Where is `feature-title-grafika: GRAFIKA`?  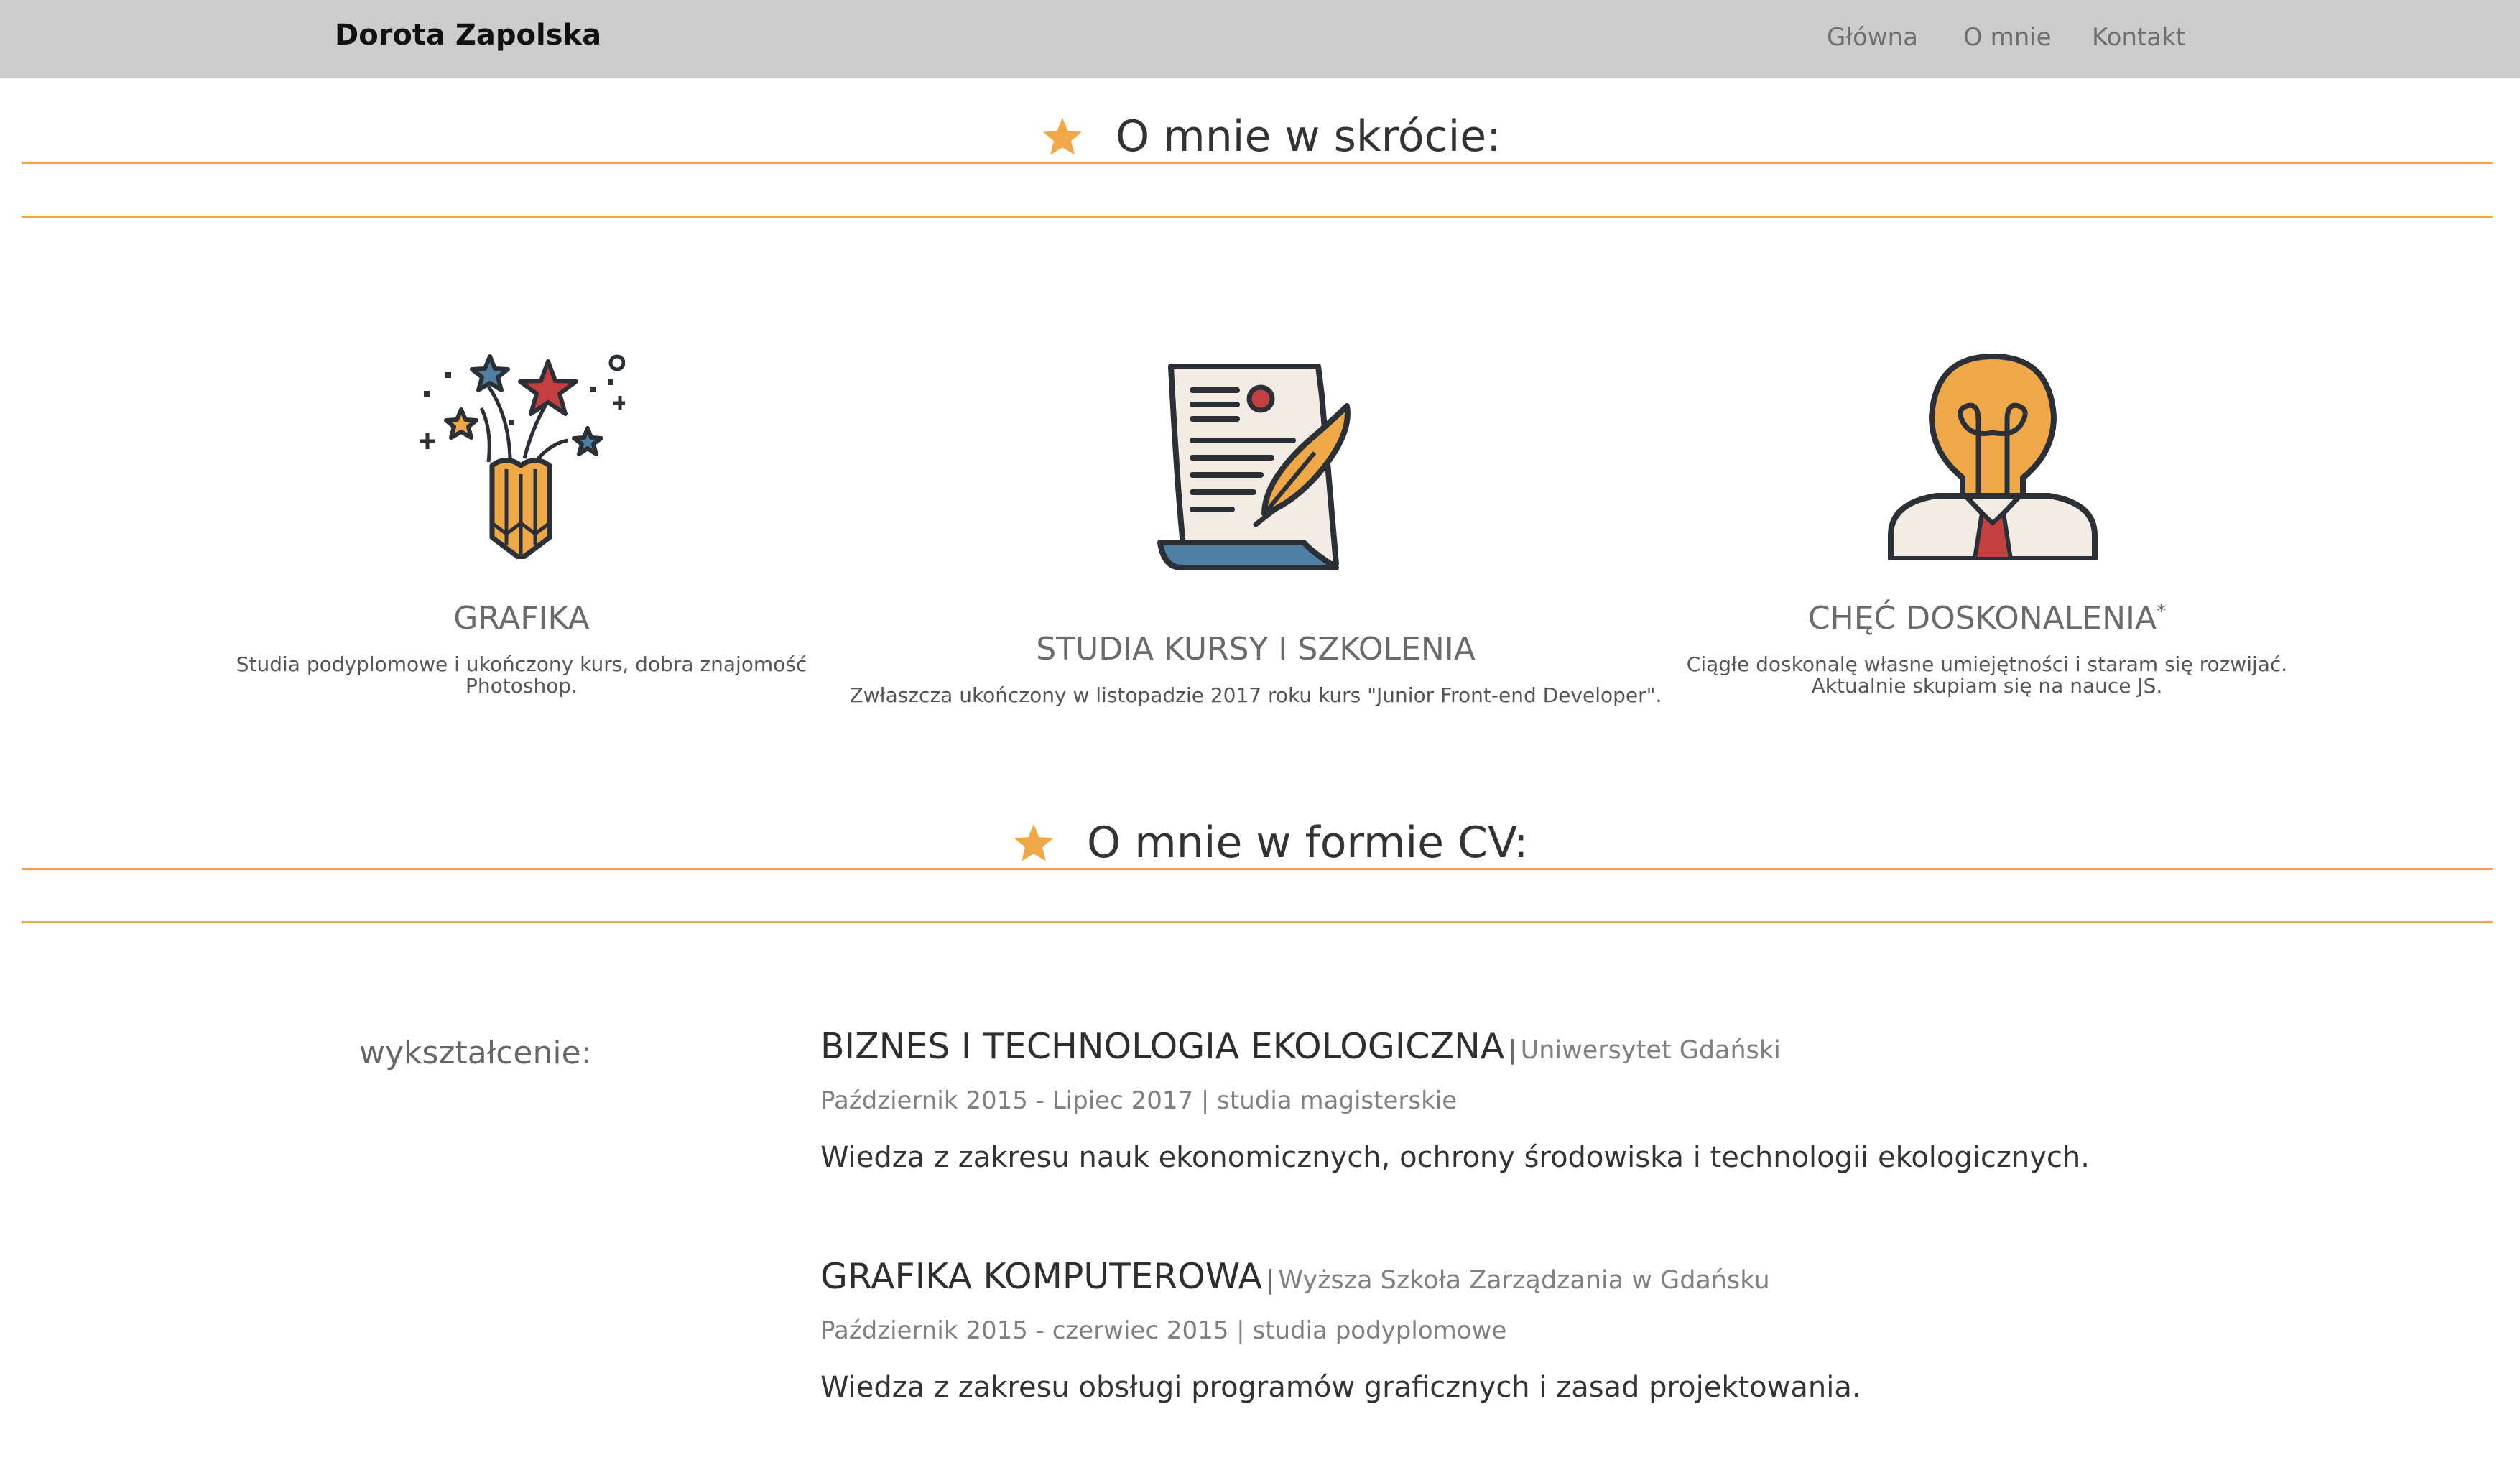 feature-title-grafika: GRAFIKA is located at coordinates (521, 618).